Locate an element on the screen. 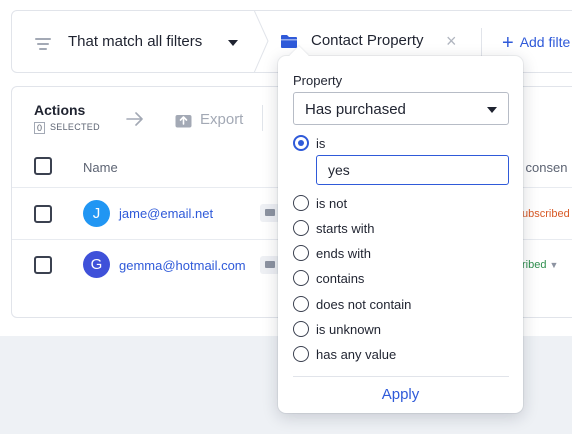  status-badge: ribed is located at coordinates (534, 265).